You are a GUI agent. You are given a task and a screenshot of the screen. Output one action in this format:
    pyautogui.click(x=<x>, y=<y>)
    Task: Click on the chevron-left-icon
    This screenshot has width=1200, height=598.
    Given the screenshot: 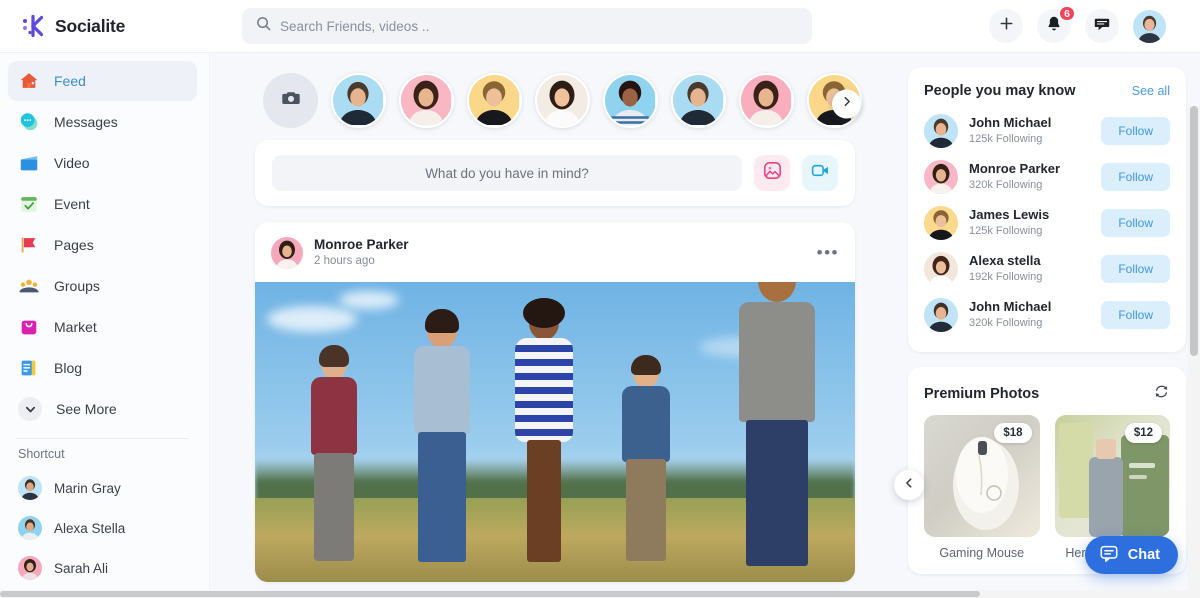 What is the action you would take?
    pyautogui.click(x=909, y=485)
    